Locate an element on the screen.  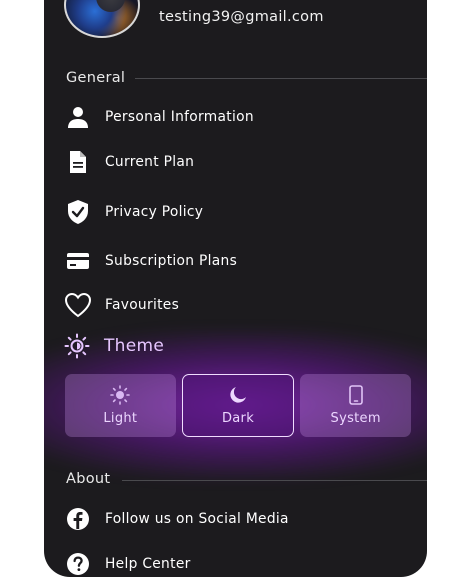
theme-option-system: System is located at coordinates (356, 405).